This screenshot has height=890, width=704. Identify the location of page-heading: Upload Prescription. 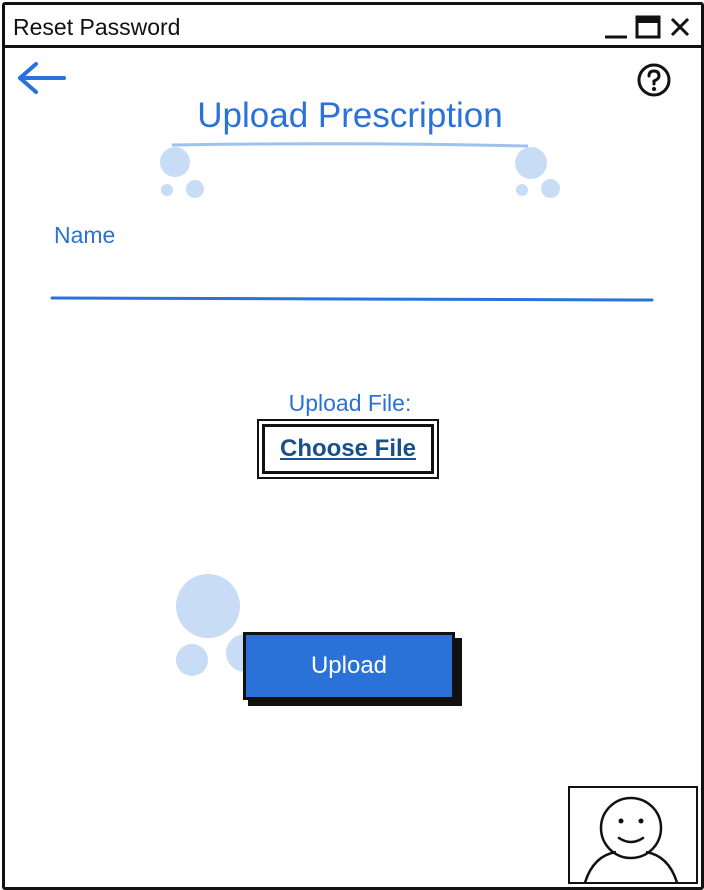
(350, 115).